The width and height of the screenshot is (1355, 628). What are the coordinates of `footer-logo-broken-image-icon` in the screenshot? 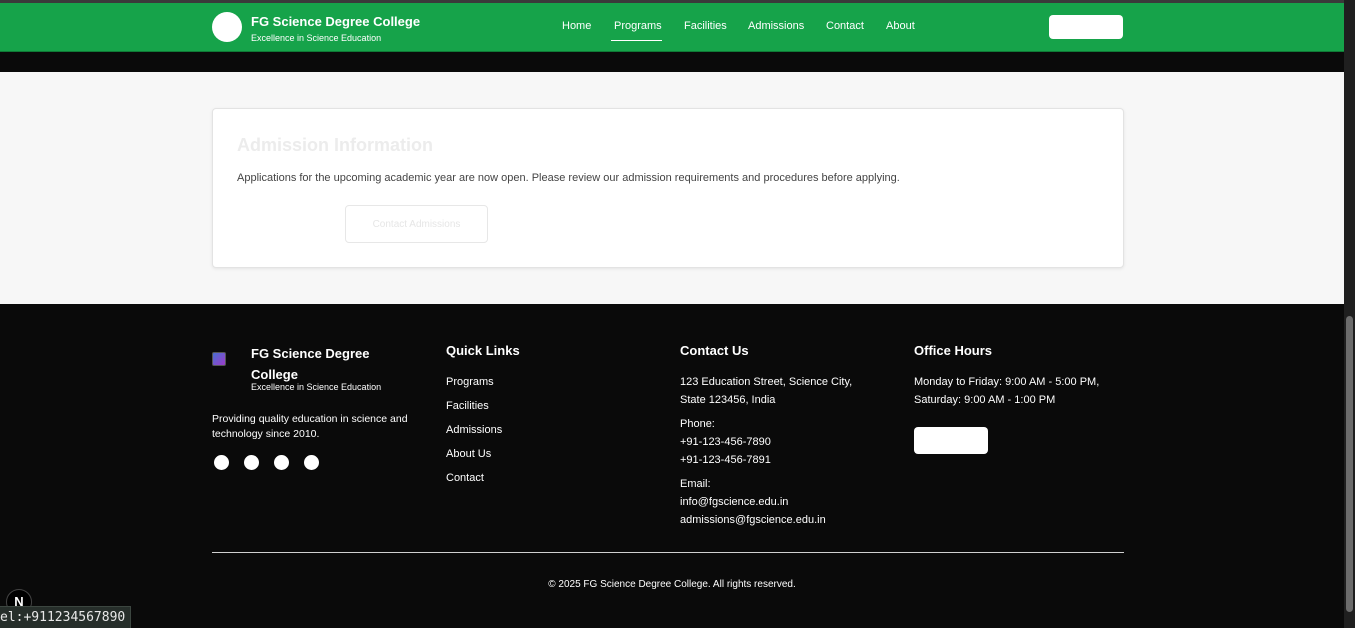 It's located at (219, 359).